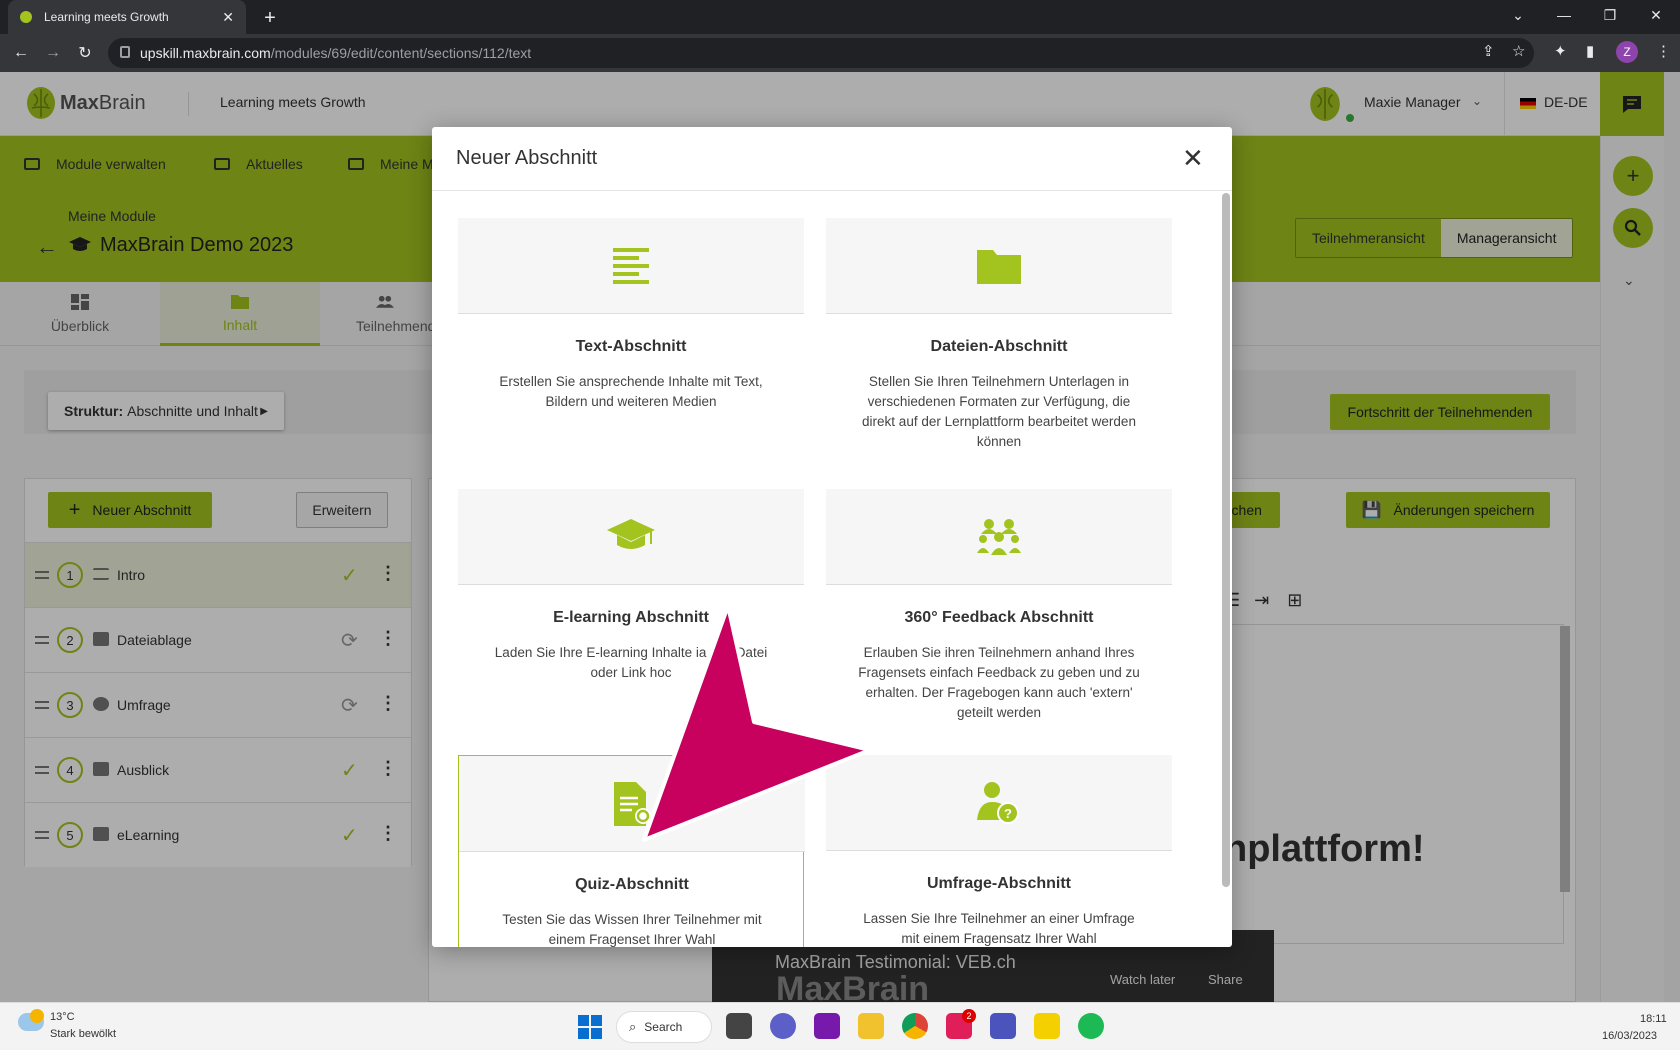 This screenshot has width=1680, height=1050. I want to click on card-title: Umfrage-Abschnitt, so click(998, 883).